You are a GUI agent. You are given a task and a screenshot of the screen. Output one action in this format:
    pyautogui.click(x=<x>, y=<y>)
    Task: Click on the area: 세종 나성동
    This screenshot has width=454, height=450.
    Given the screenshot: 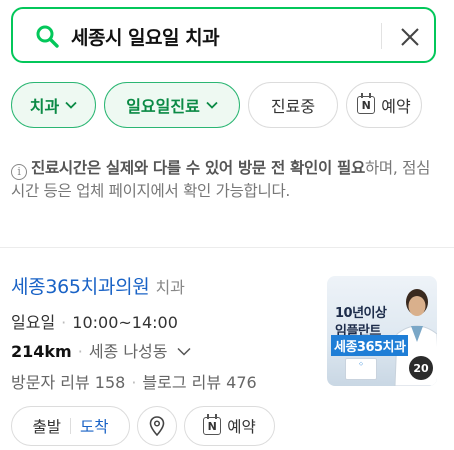 What is the action you would take?
    pyautogui.click(x=128, y=351)
    